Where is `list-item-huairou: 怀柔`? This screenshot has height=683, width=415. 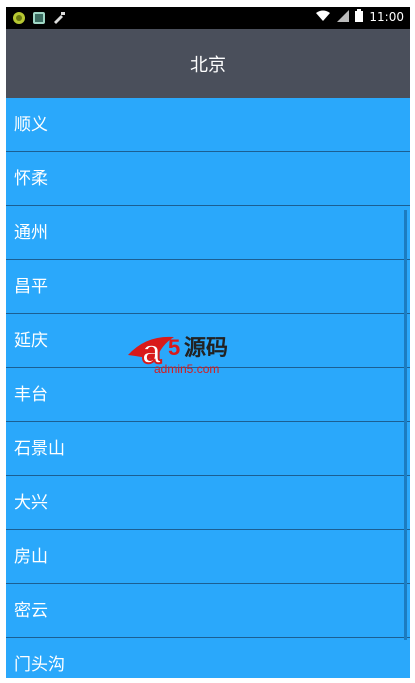
list-item-huairou: 怀柔 is located at coordinates (208, 179).